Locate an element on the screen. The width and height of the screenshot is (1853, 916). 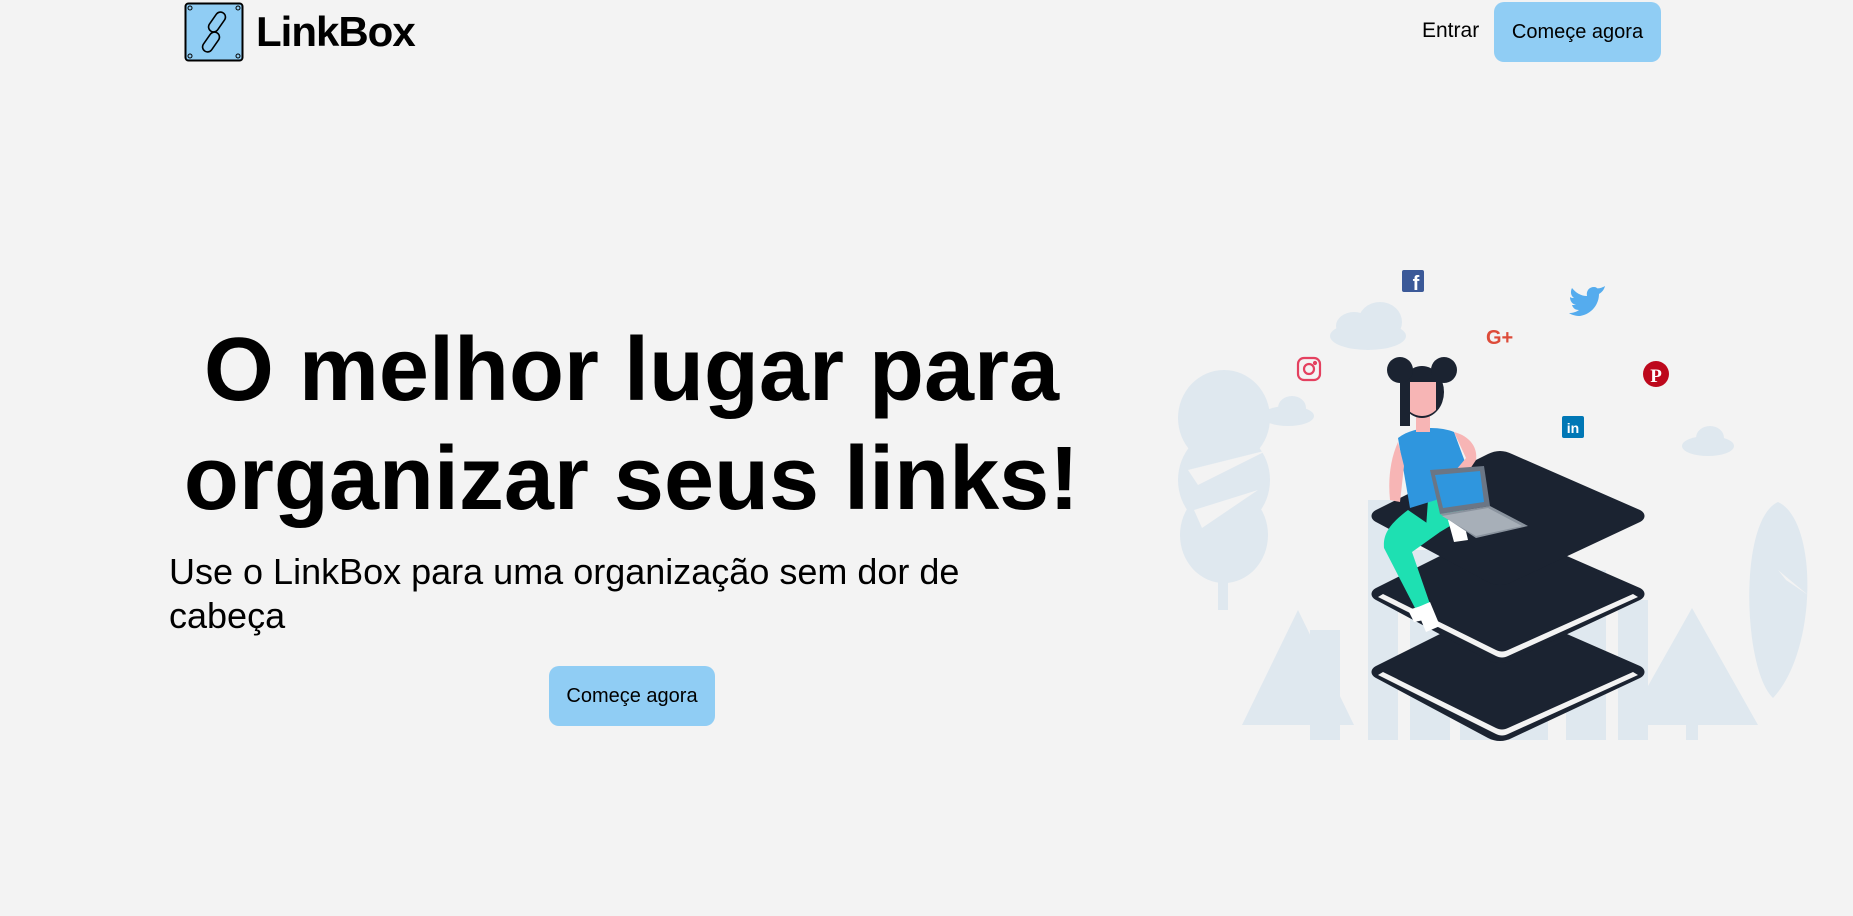
chain-link-icon is located at coordinates (214, 32).